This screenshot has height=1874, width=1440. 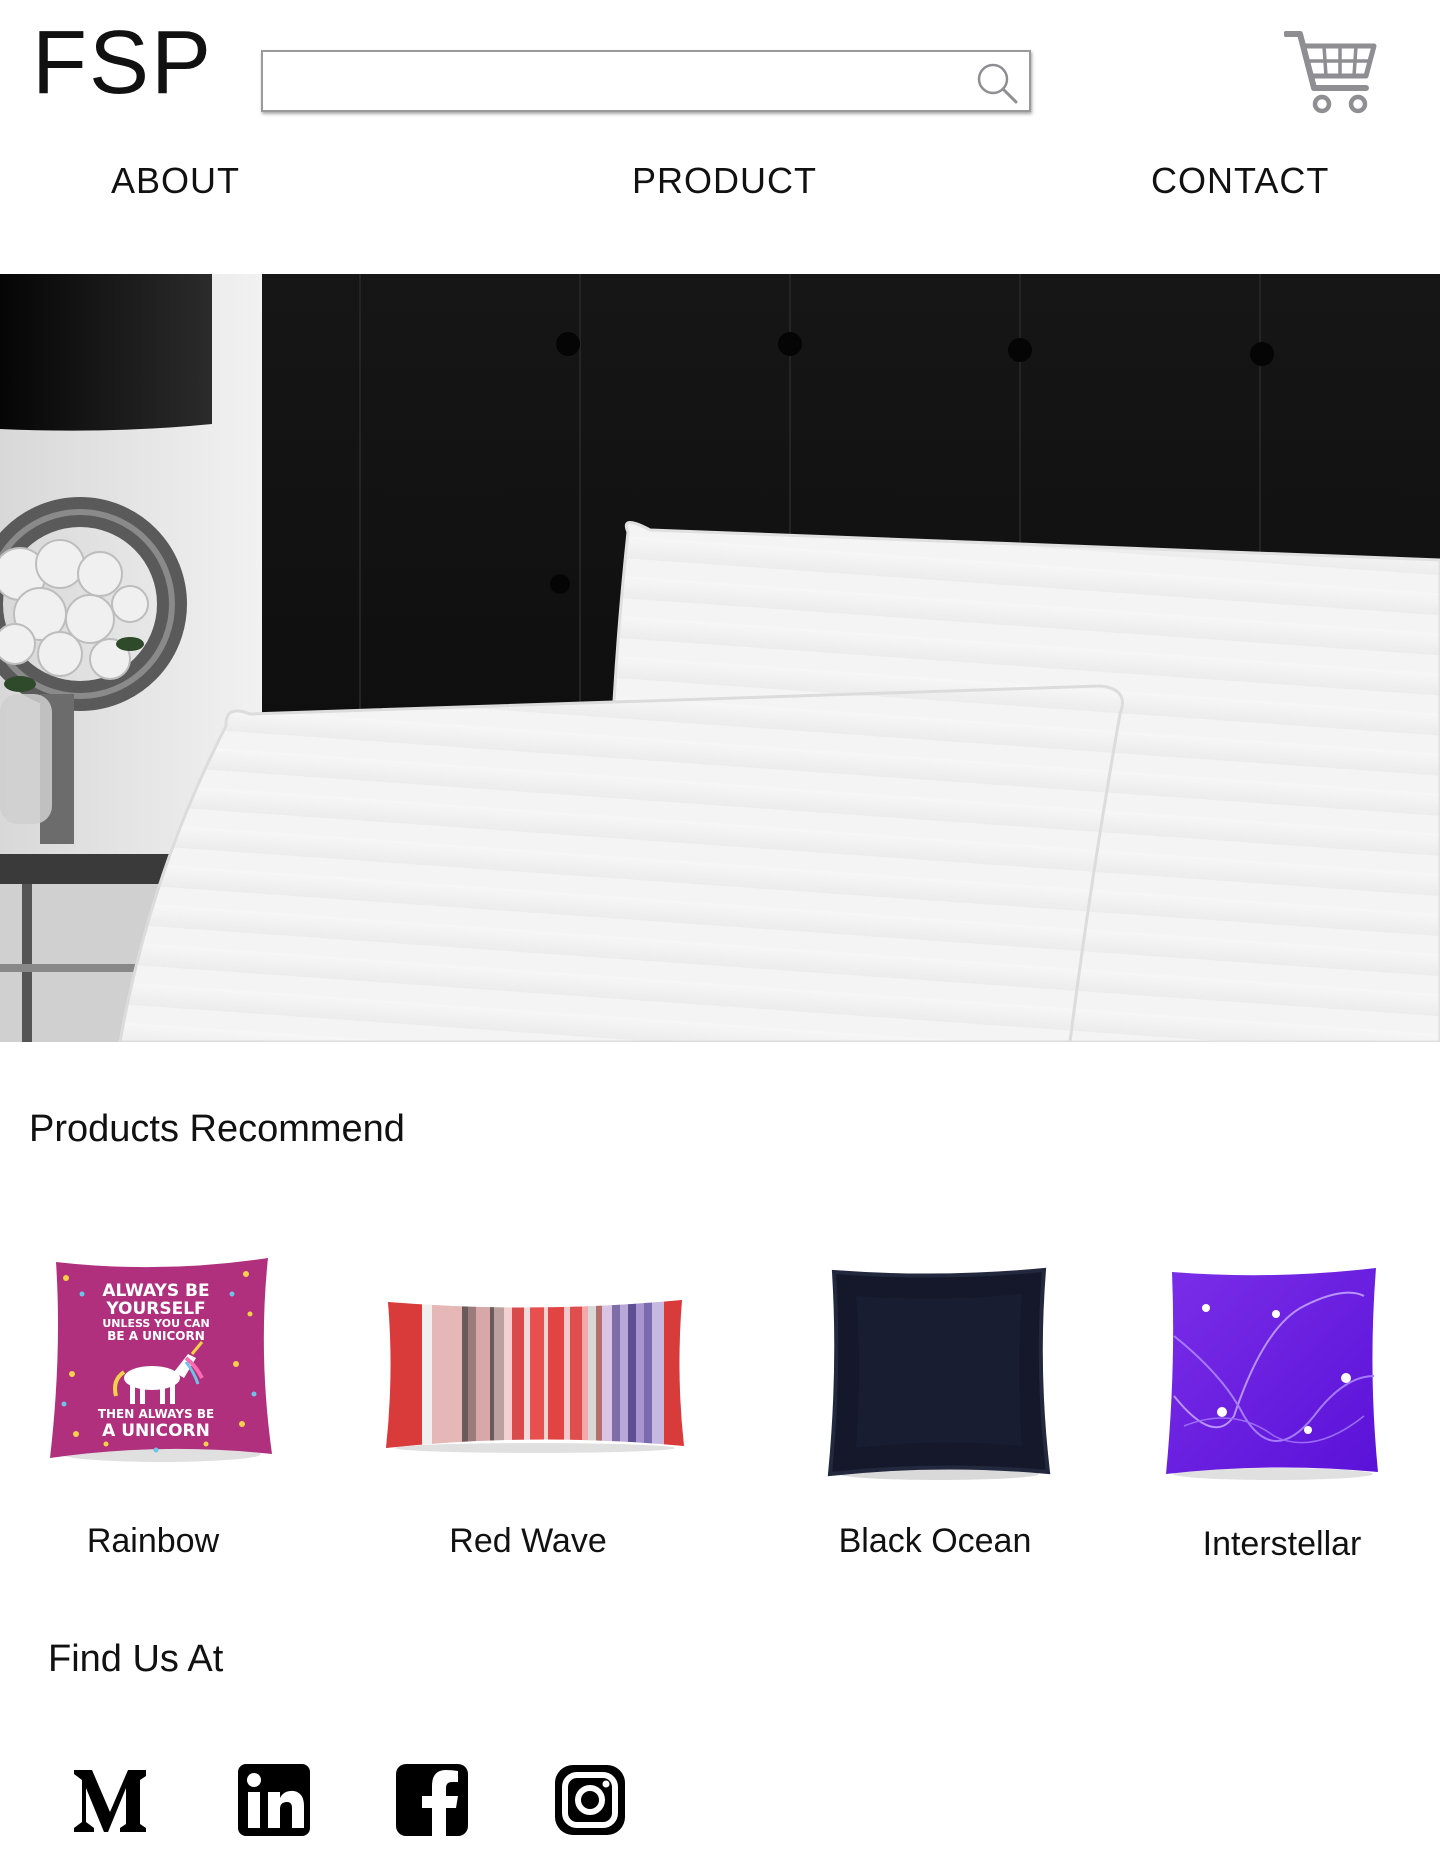 What do you see at coordinates (935, 1541) in the screenshot?
I see `product-black-ocean-name: Black Ocean` at bounding box center [935, 1541].